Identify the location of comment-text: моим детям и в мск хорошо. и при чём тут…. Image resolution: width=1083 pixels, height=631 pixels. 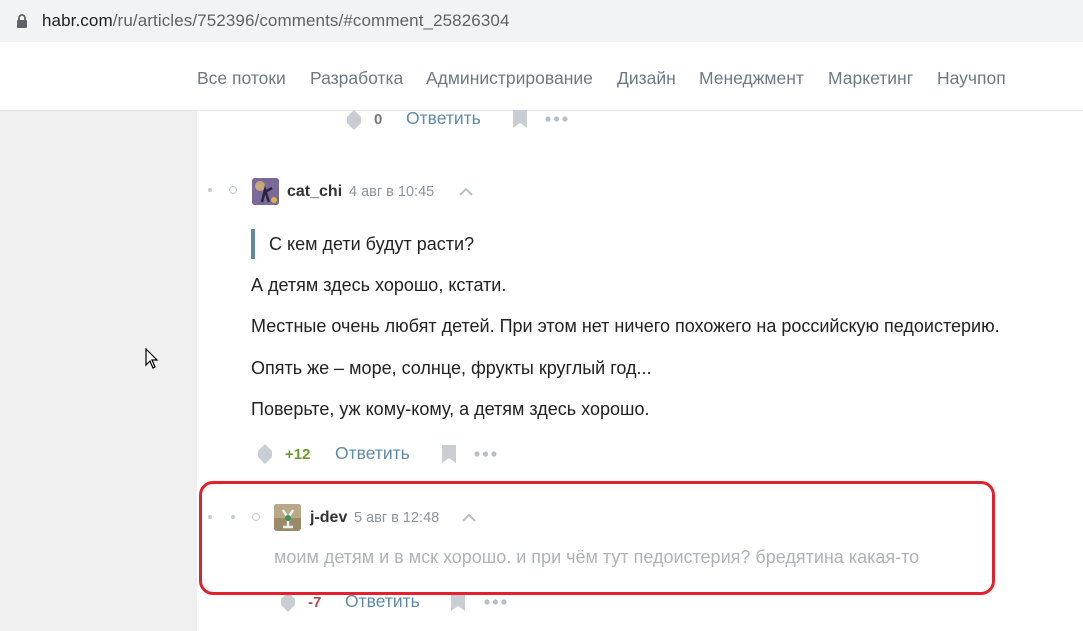
(597, 557).